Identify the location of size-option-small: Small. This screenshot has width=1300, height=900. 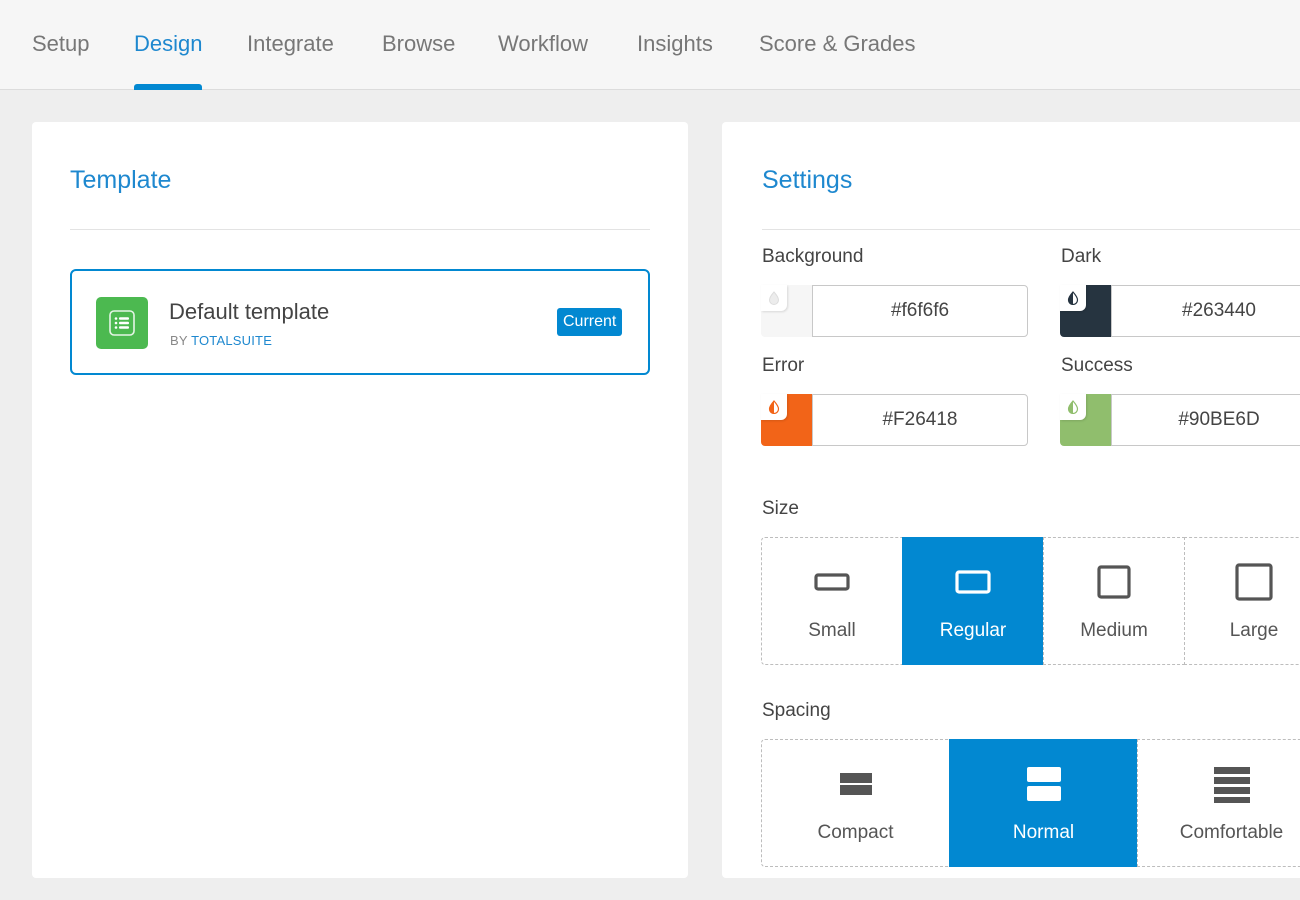
(832, 601).